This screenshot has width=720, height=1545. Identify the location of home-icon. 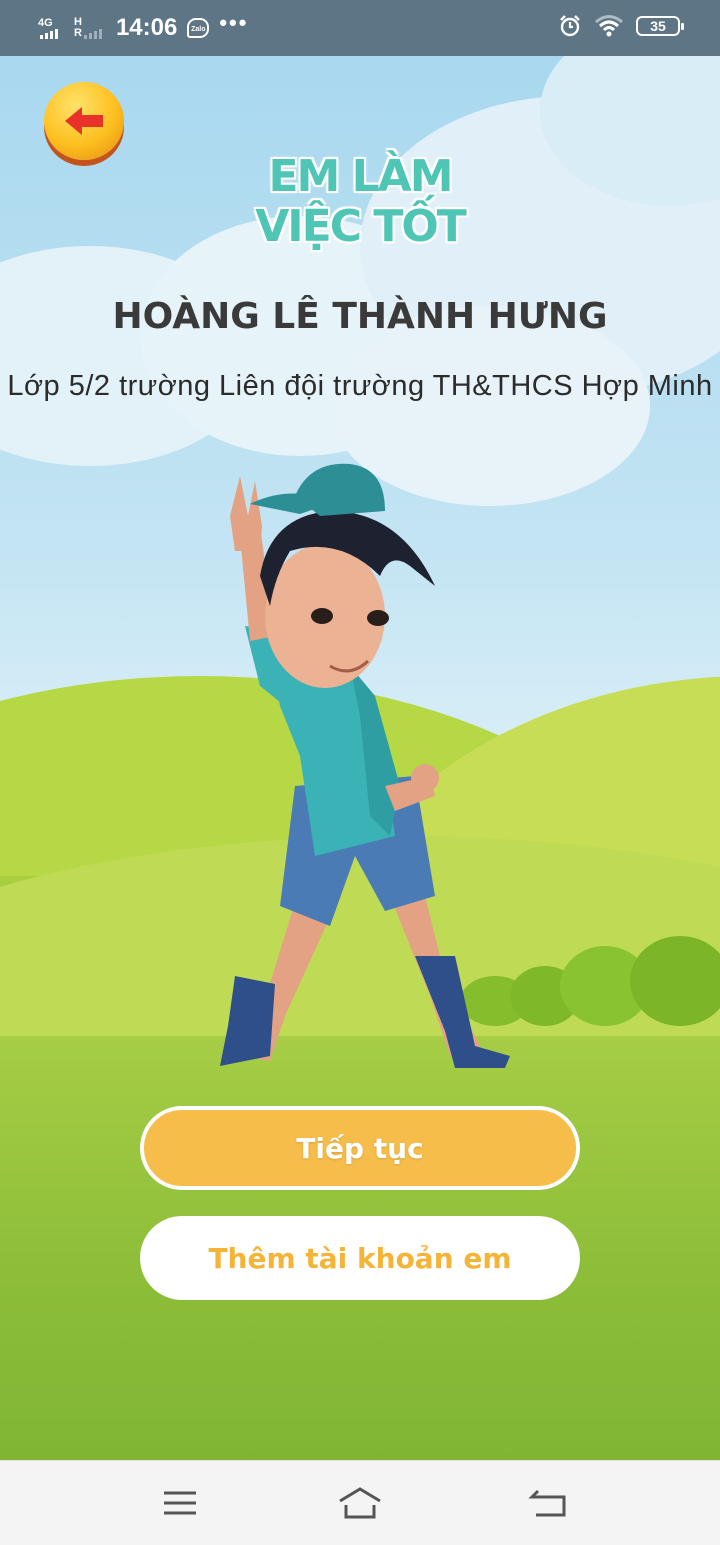
(360, 1503).